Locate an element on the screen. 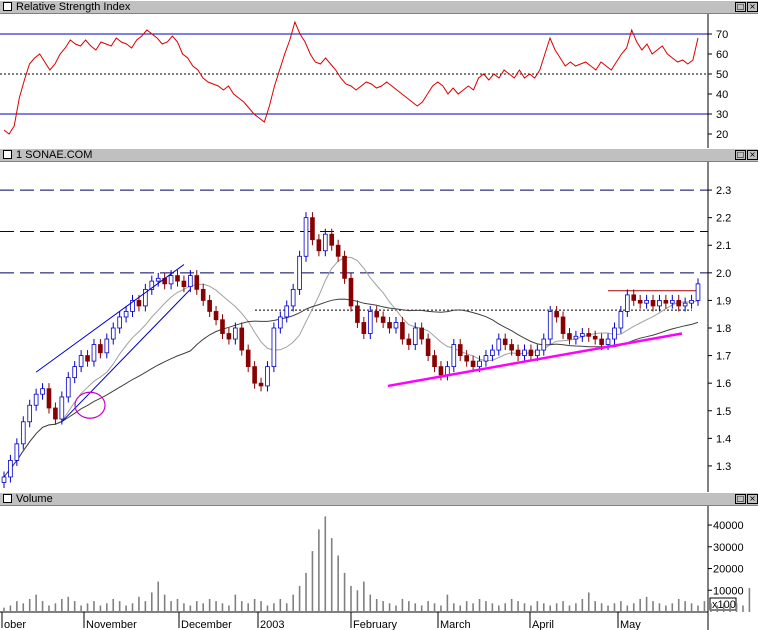  y-tick-label: 1.4 is located at coordinates (723, 439).